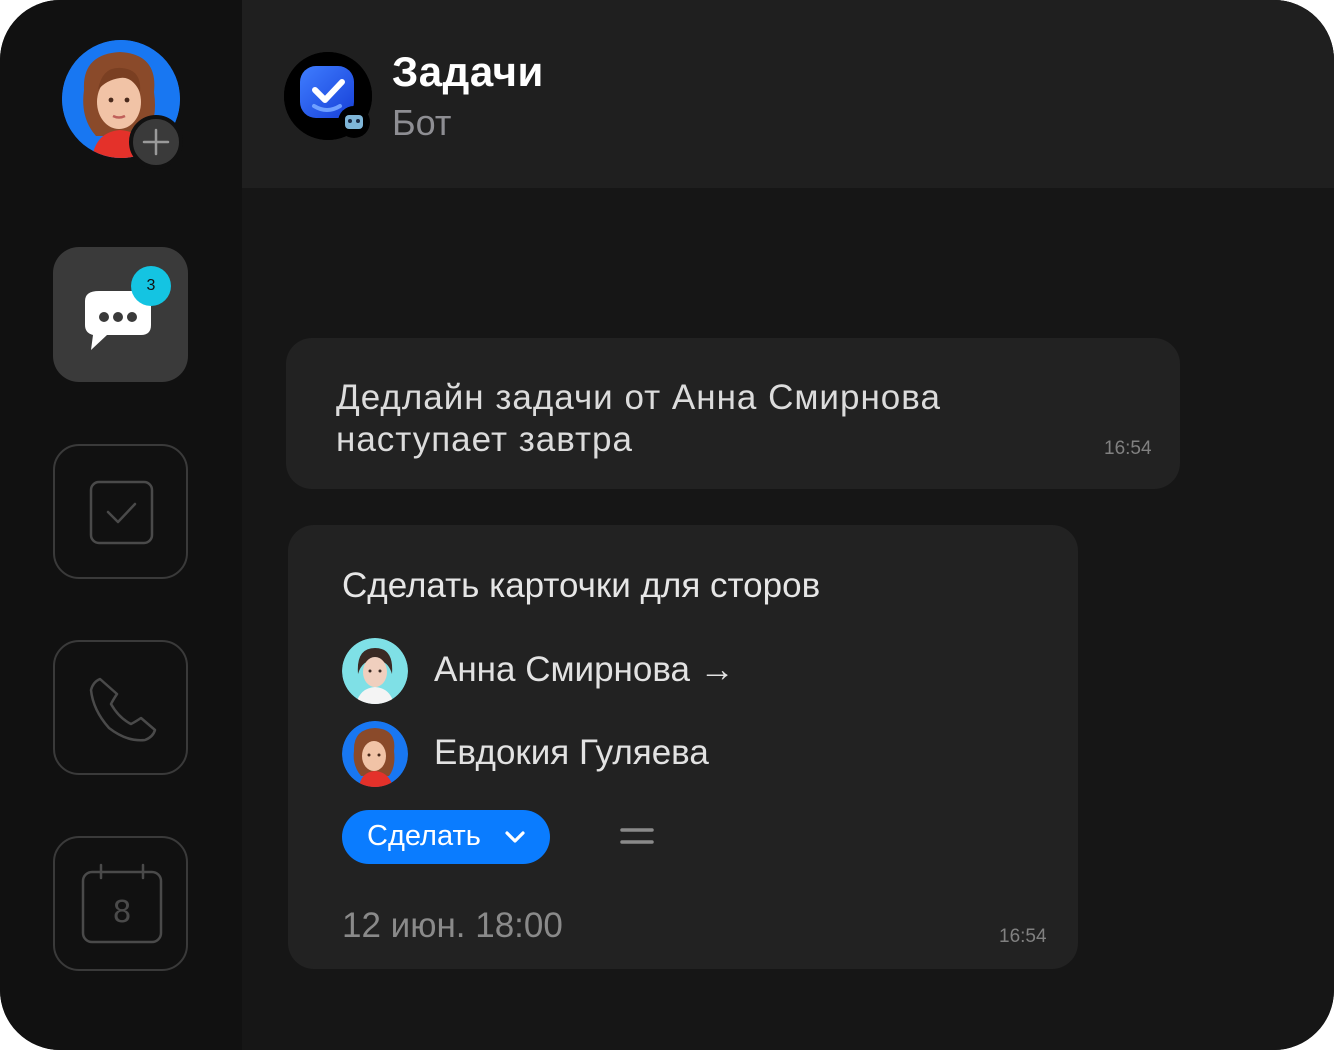 Image resolution: width=1334 pixels, height=1050 pixels. Describe the element at coordinates (422, 122) in the screenshot. I see `chat-subtitle: Бот` at that location.